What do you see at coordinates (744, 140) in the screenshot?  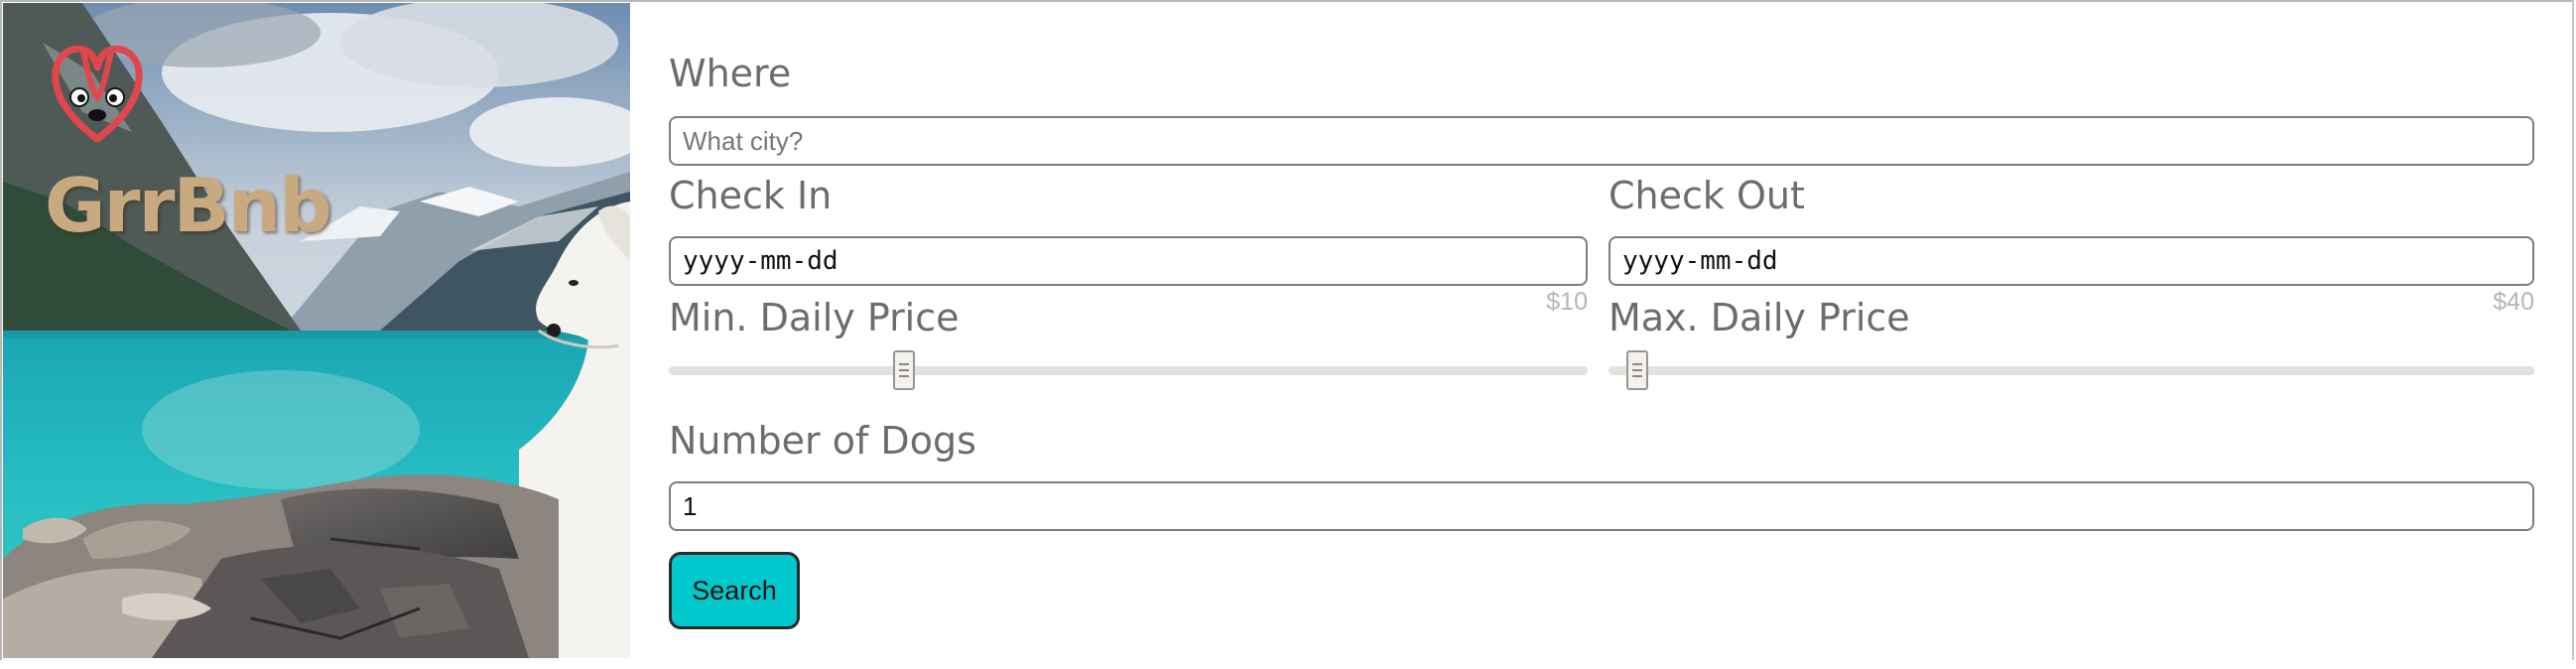 I see `where-placeholder: What city?` at bounding box center [744, 140].